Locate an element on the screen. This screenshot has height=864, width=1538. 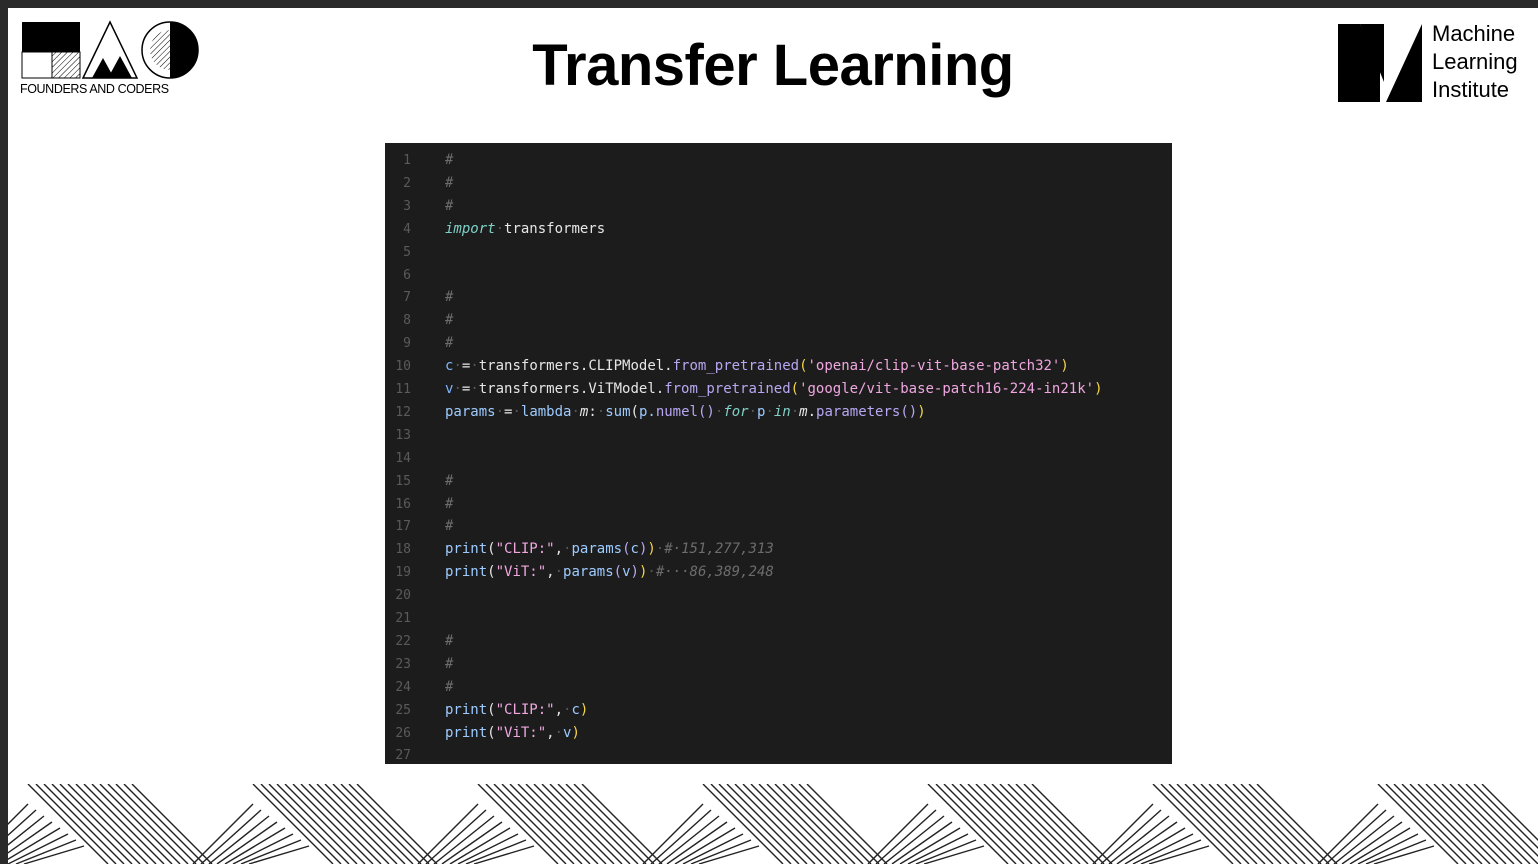
code-token: 'openai/clip-vit-base-patch32' is located at coordinates (934, 366).